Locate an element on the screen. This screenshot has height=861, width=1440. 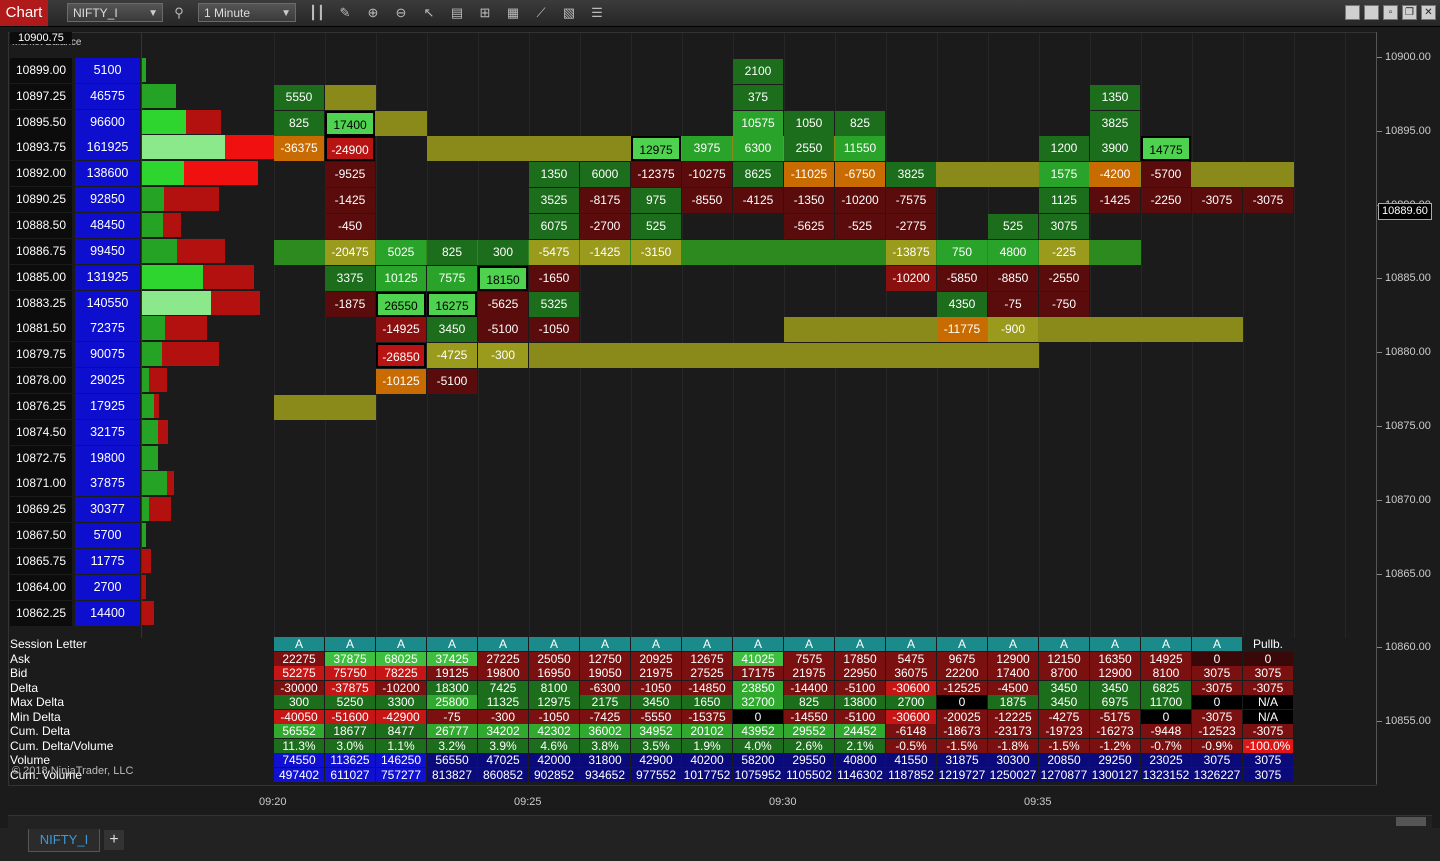
crosshair-icon: ⊞ is located at coordinates (485, 13).